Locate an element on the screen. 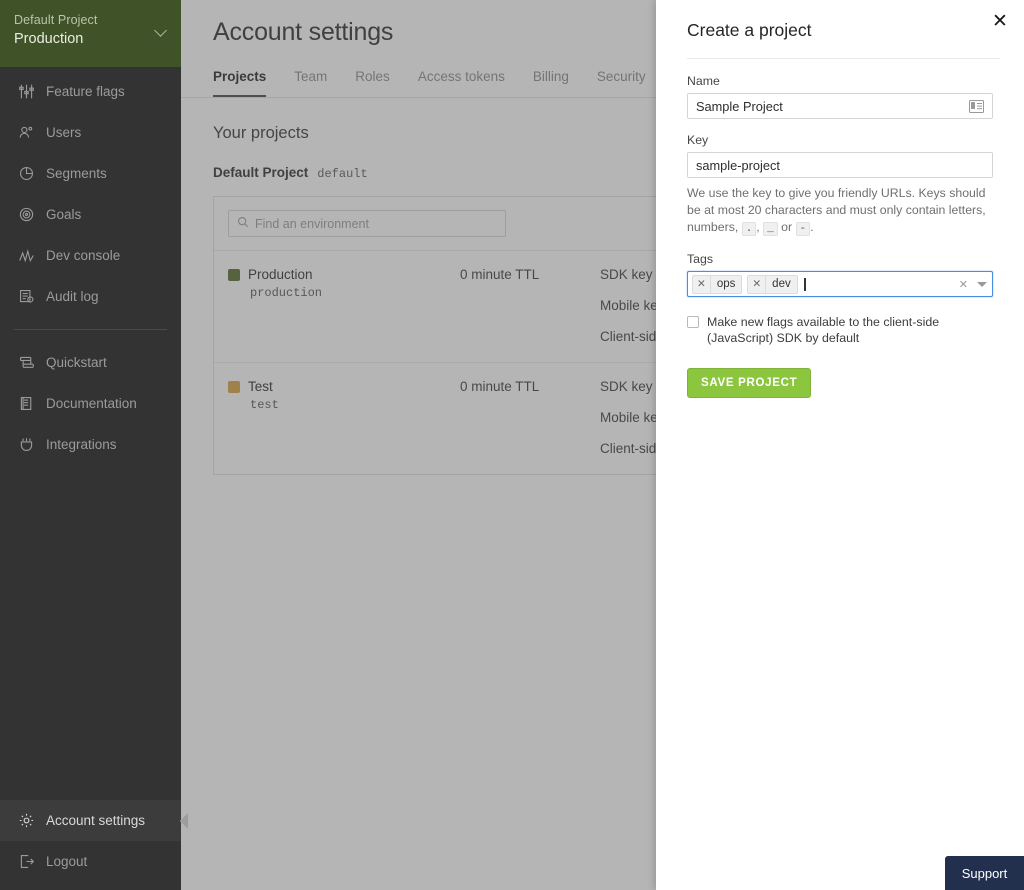 The image size is (1024, 890). logout-icon is located at coordinates (26, 861).